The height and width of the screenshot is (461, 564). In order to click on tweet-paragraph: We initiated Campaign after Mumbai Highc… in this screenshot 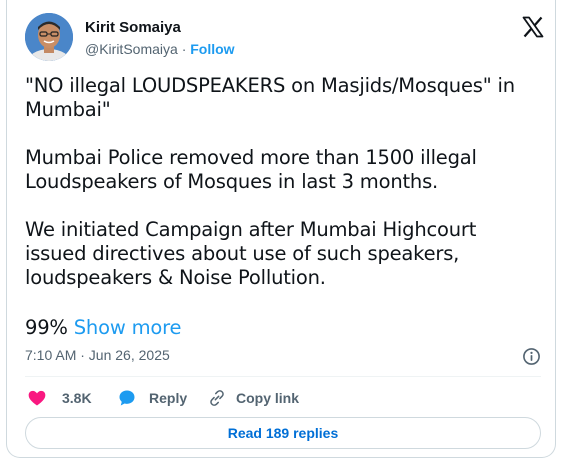, I will do `click(251, 253)`.